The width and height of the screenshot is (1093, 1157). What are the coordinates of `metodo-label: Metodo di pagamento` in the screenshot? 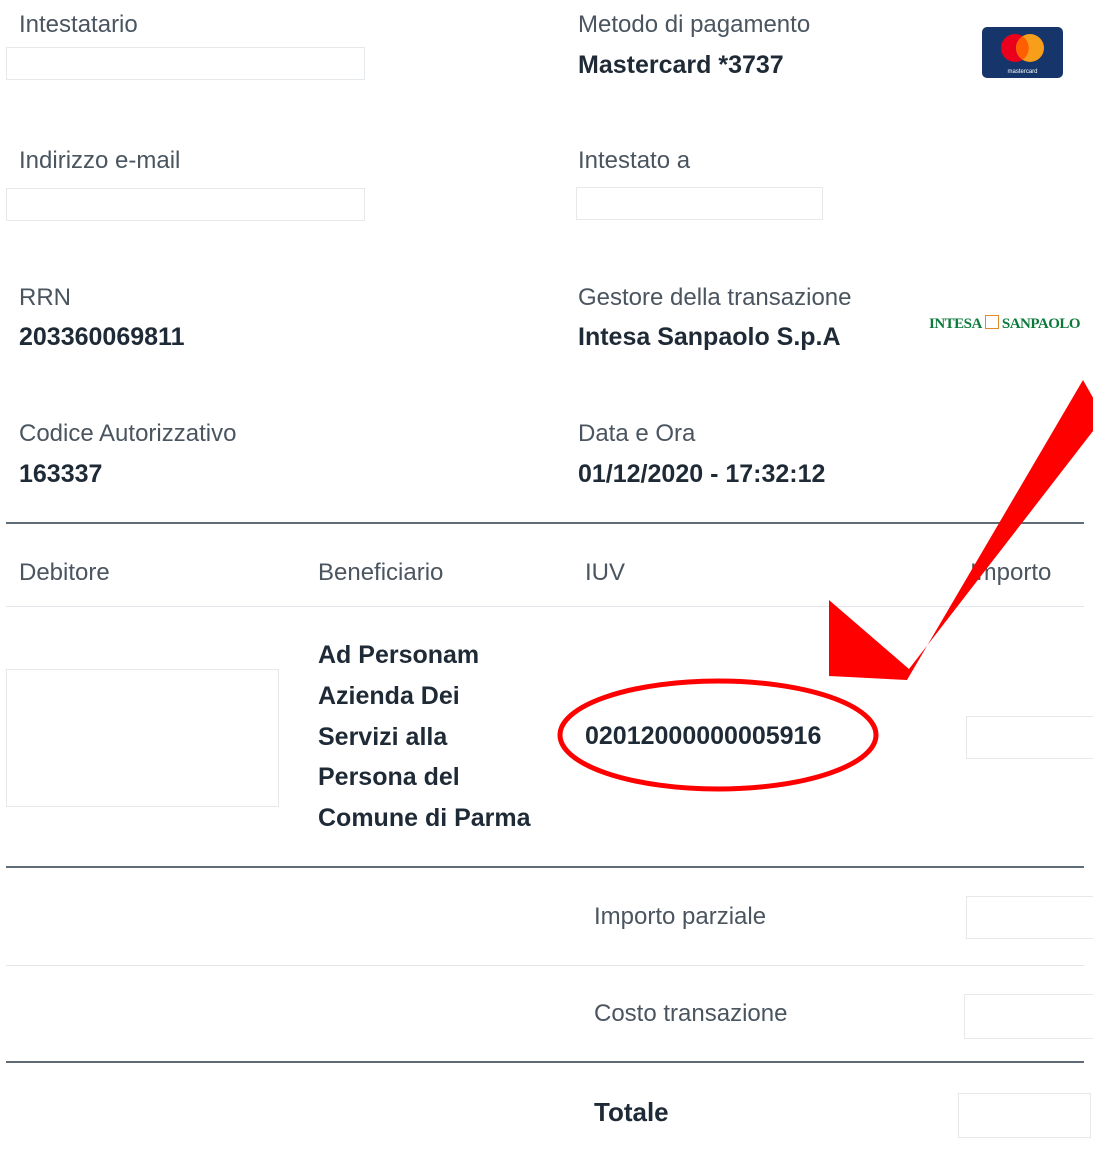 It's located at (694, 24).